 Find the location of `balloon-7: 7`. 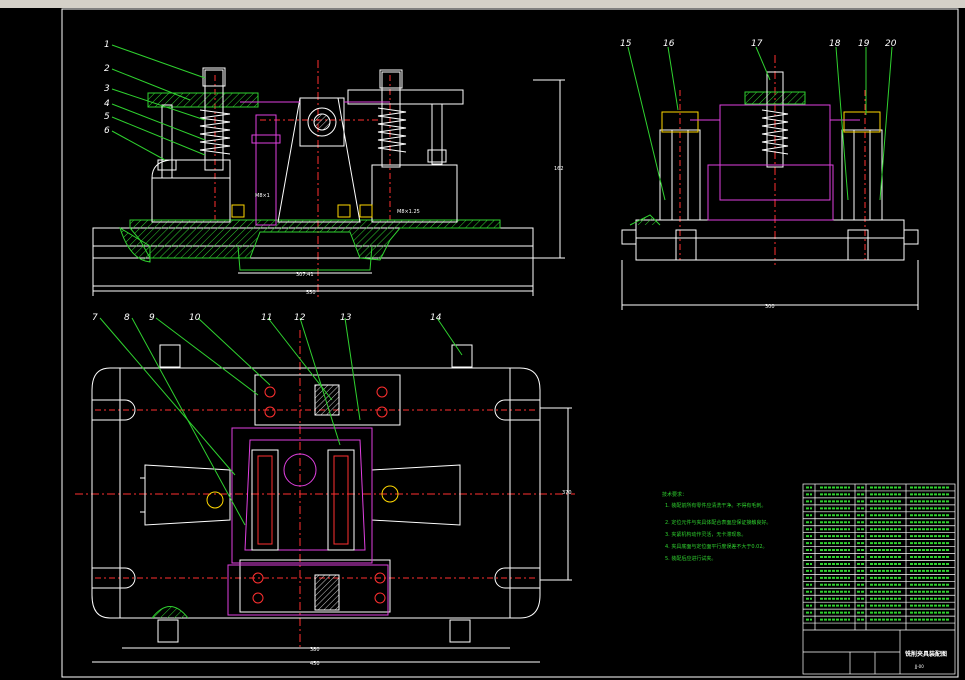

balloon-7: 7 is located at coordinates (95, 318).